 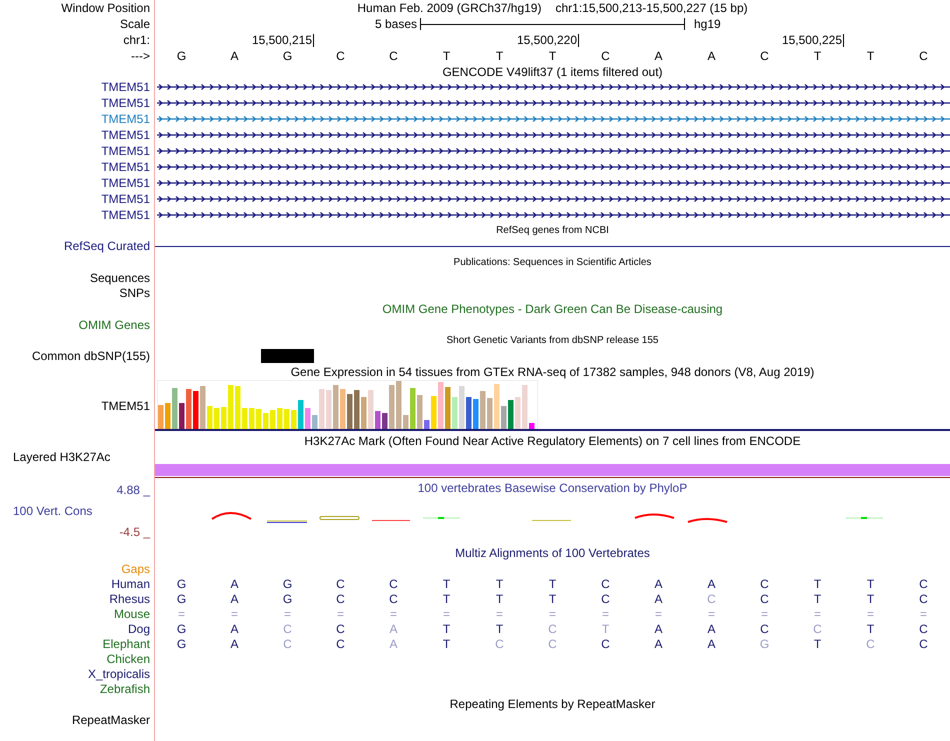 What do you see at coordinates (119, 673) in the screenshot?
I see `track-label: X_tropicalis` at bounding box center [119, 673].